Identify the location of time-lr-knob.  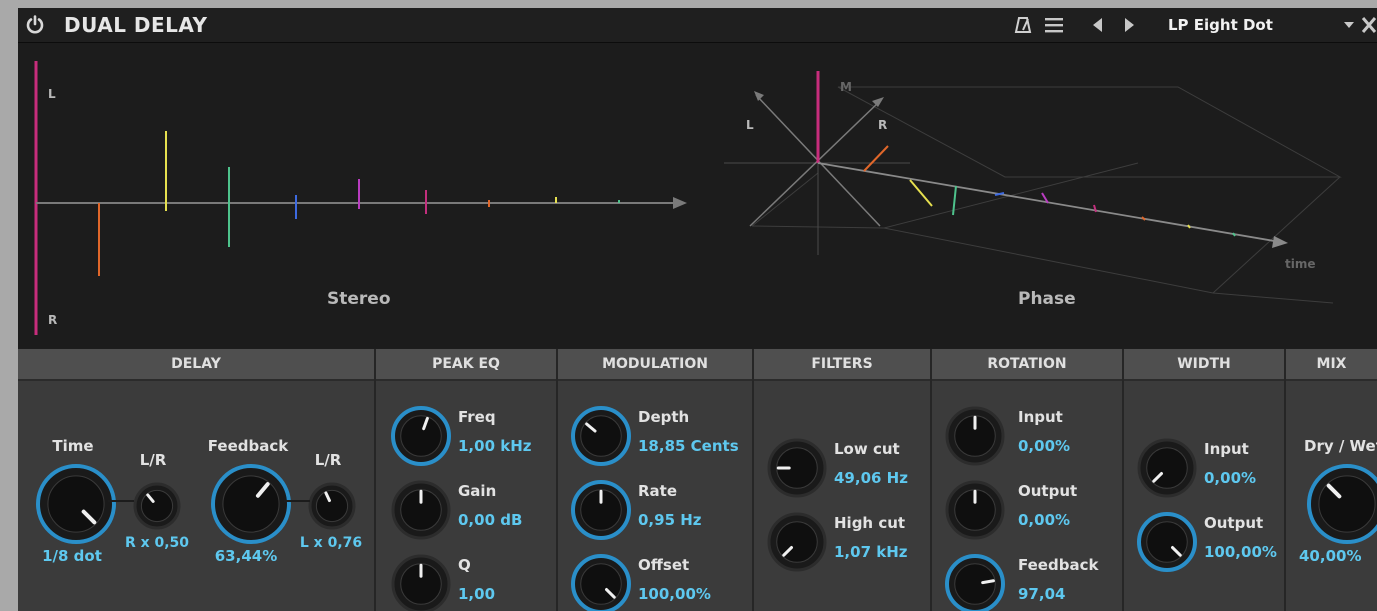
(157, 508).